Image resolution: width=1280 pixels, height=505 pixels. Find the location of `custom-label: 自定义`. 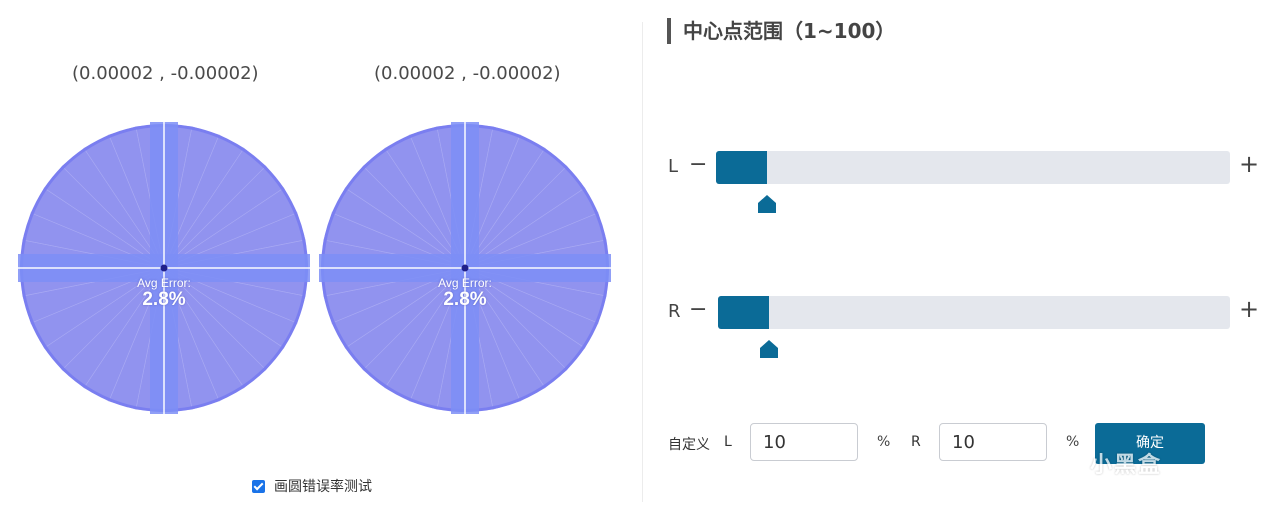

custom-label: 自定义 is located at coordinates (689, 445).